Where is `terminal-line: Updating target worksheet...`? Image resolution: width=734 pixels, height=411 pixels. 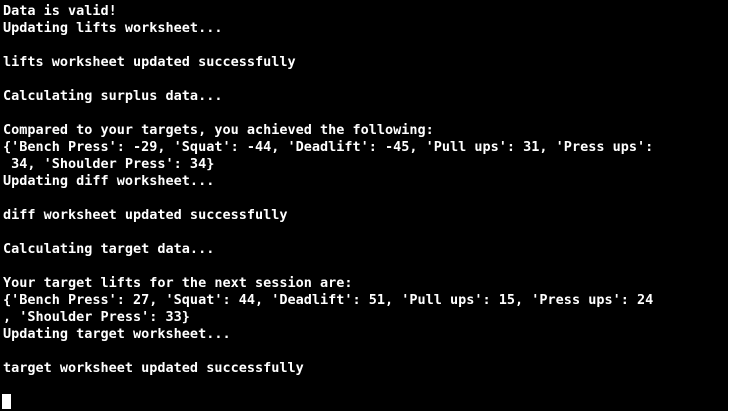 terminal-line: Updating target worksheet... is located at coordinates (117, 334).